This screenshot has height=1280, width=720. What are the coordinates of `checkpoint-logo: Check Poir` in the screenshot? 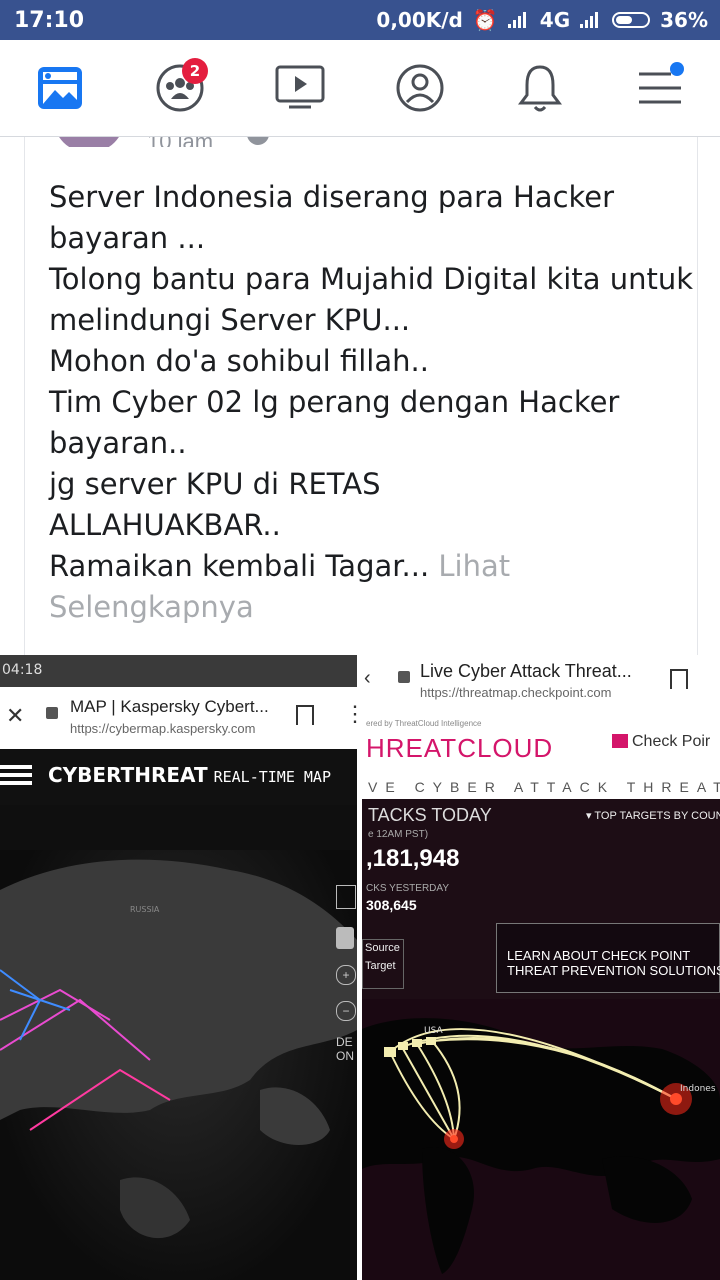 It's located at (661, 742).